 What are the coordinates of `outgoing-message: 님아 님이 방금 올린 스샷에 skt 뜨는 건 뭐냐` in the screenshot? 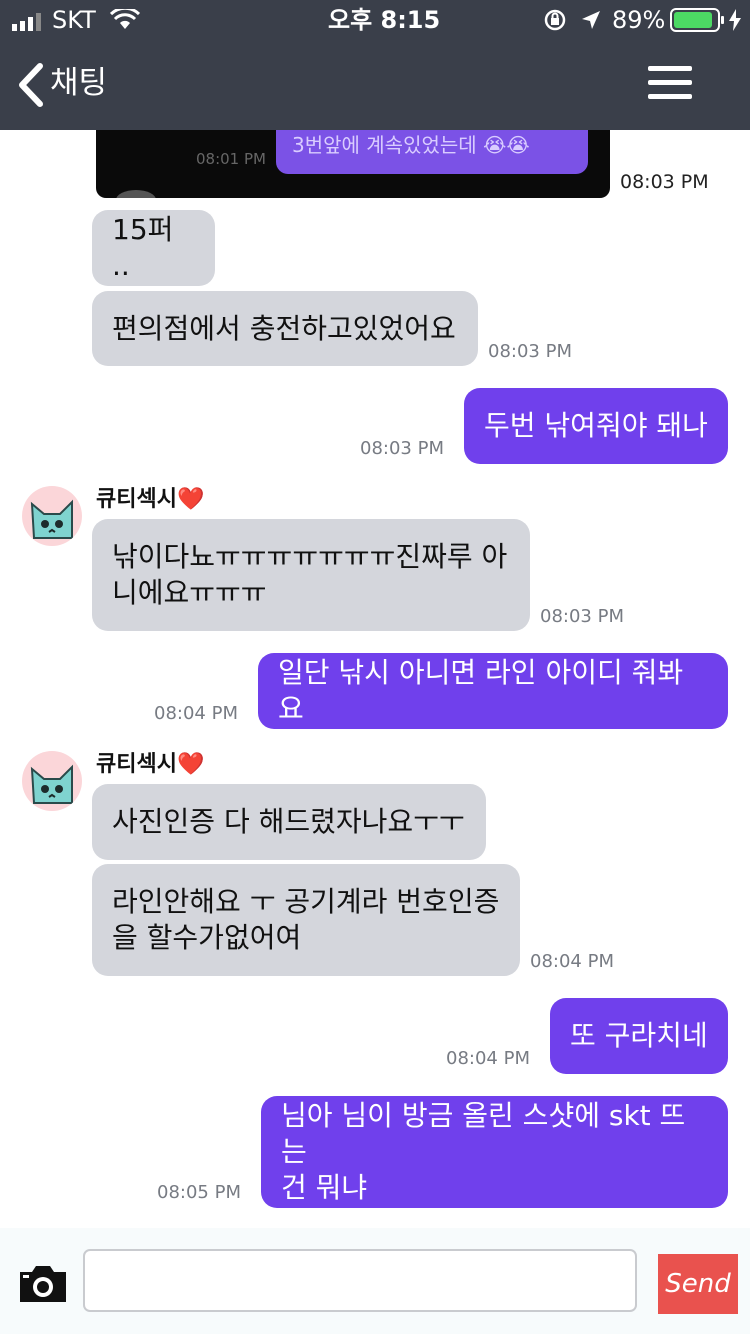 It's located at (494, 1152).